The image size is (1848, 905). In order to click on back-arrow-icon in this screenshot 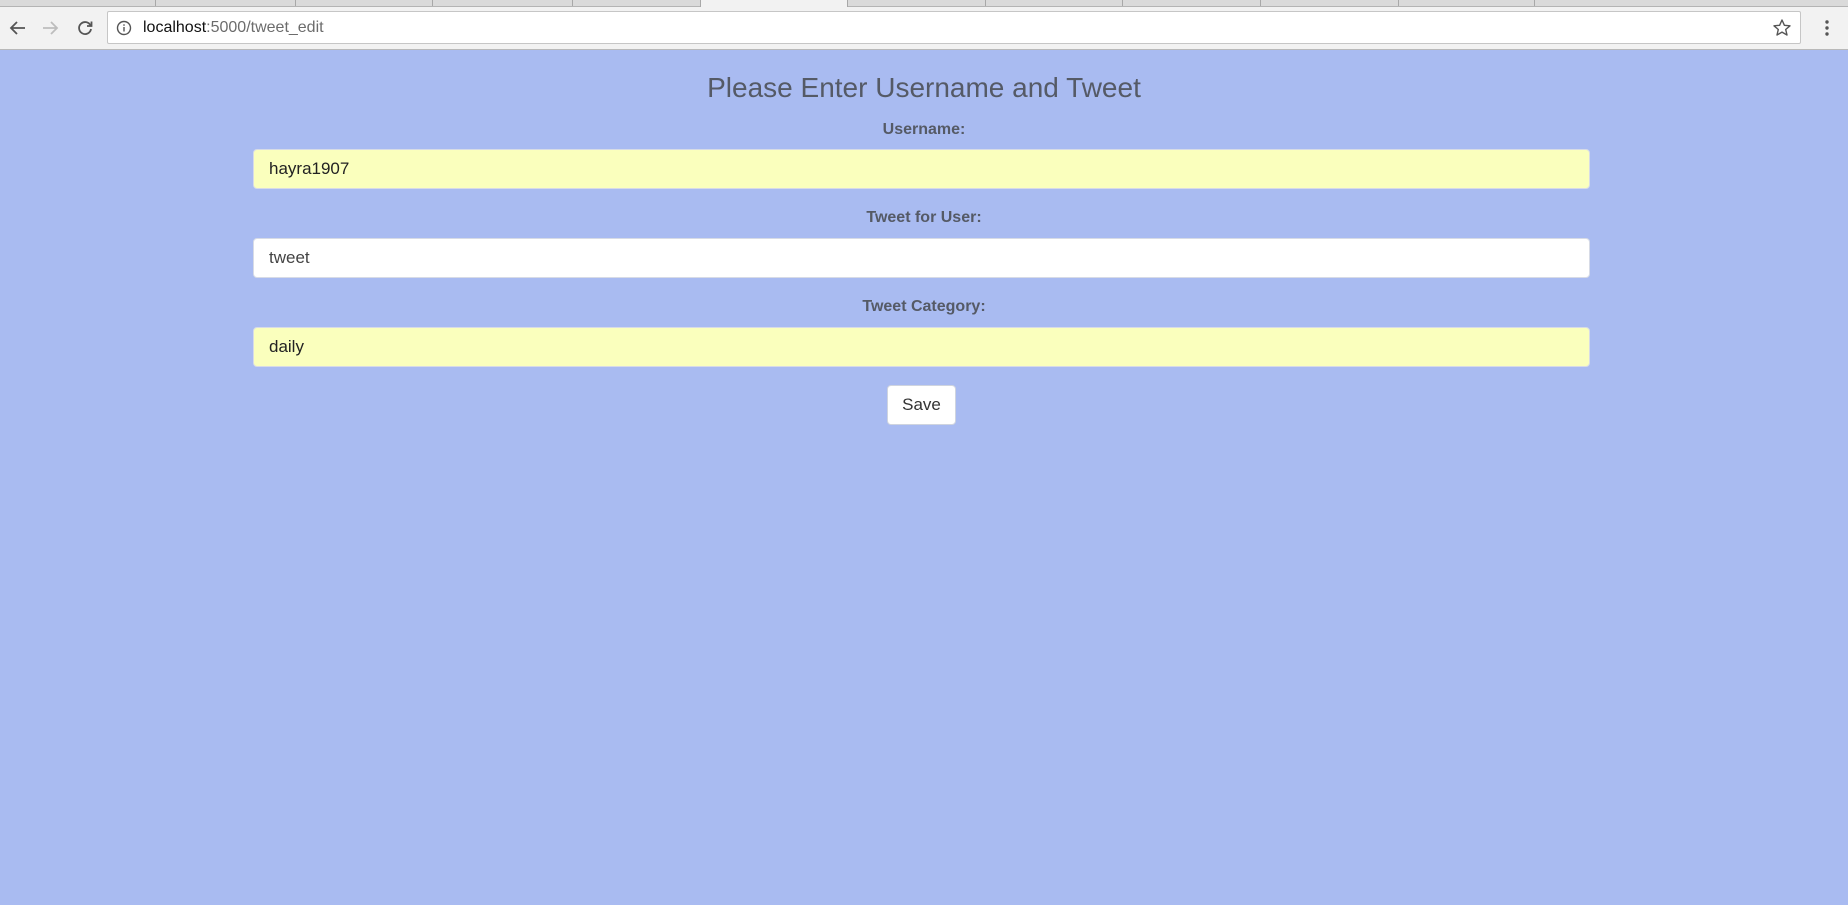, I will do `click(17, 28)`.